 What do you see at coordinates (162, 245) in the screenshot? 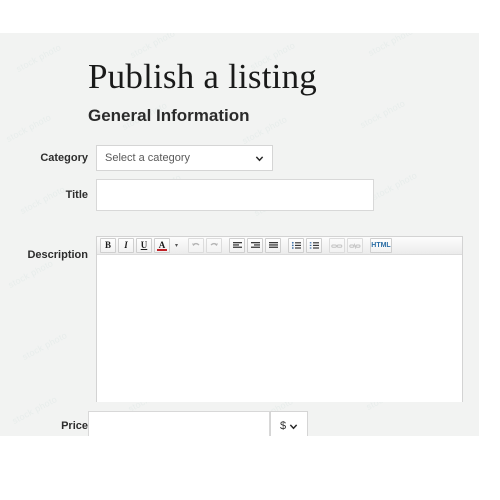
I see `text-color-button: A` at bounding box center [162, 245].